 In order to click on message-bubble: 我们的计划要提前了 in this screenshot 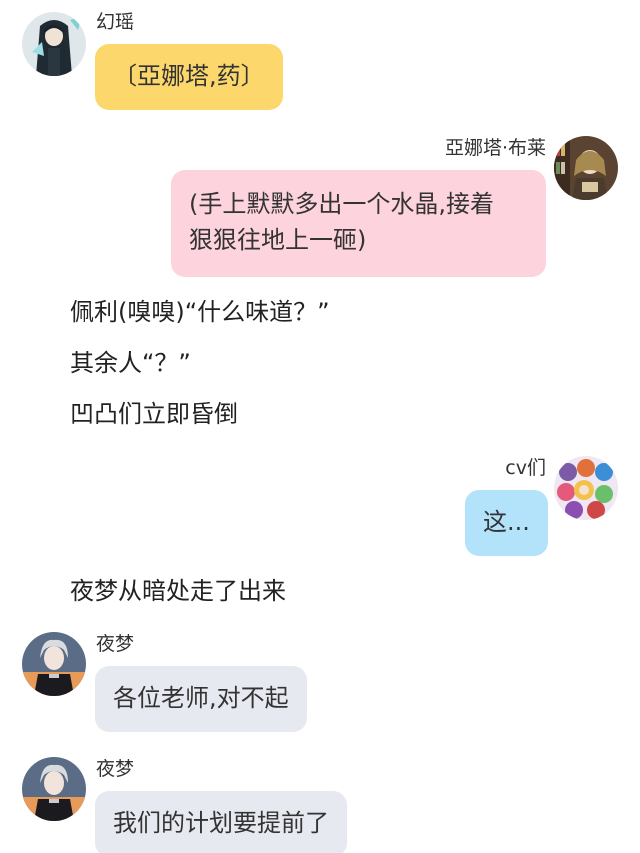, I will do `click(221, 822)`.